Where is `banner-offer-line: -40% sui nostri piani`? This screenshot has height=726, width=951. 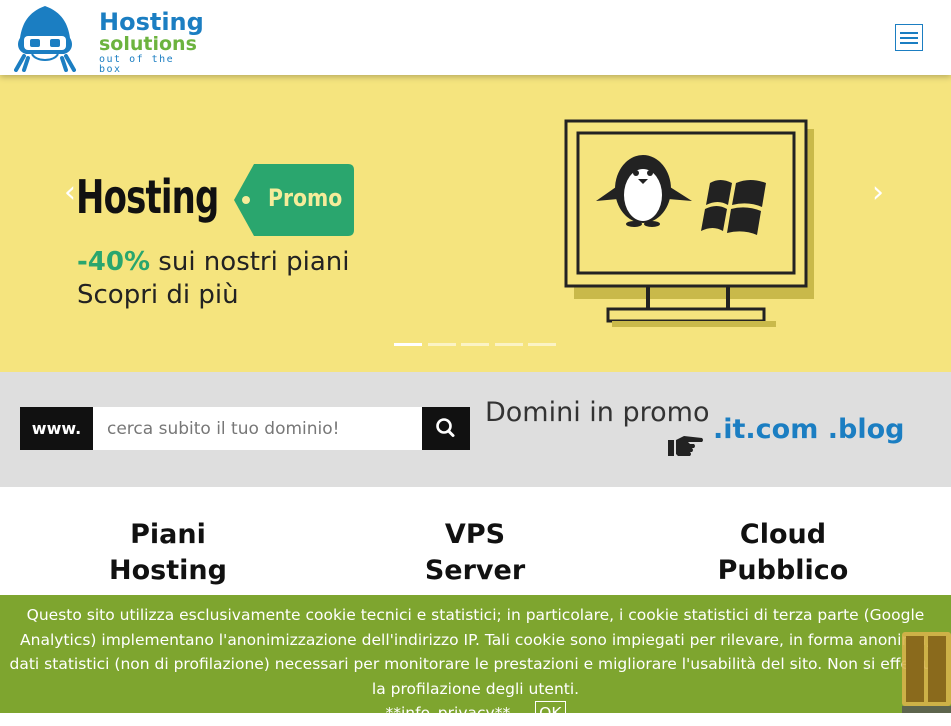 banner-offer-line: -40% sui nostri piani is located at coordinates (213, 262).